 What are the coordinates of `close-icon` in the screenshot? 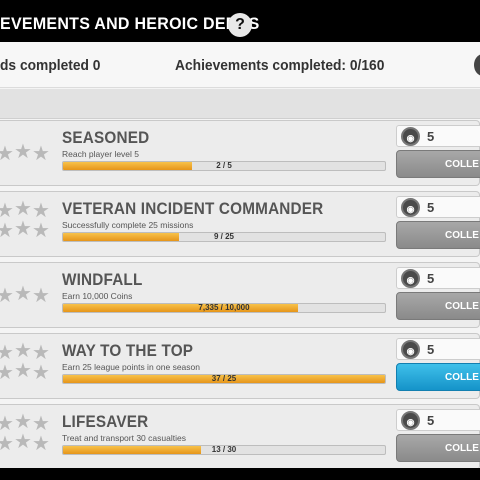 It's located at (477, 65).